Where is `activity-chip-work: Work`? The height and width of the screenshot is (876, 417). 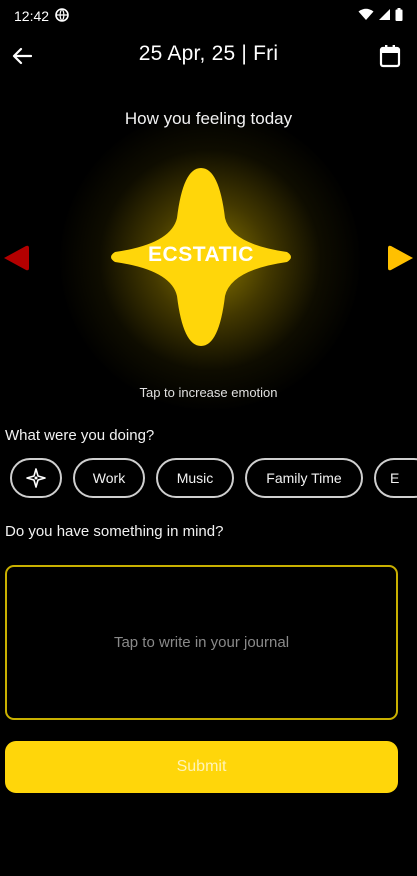
activity-chip-work: Work is located at coordinates (109, 478).